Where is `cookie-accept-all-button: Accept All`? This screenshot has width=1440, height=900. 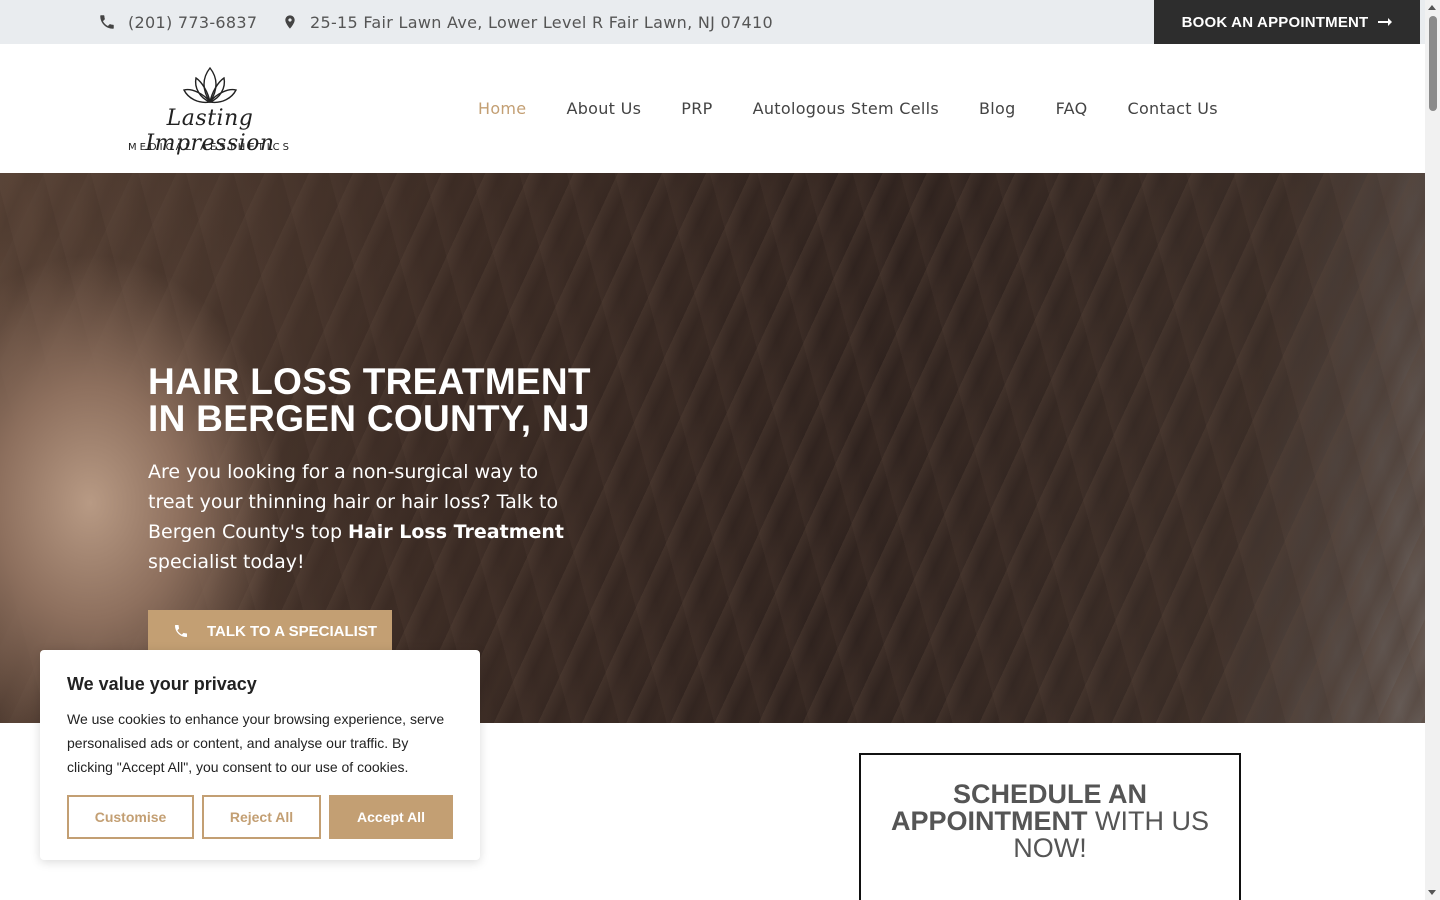
cookie-accept-all-button: Accept All is located at coordinates (391, 817).